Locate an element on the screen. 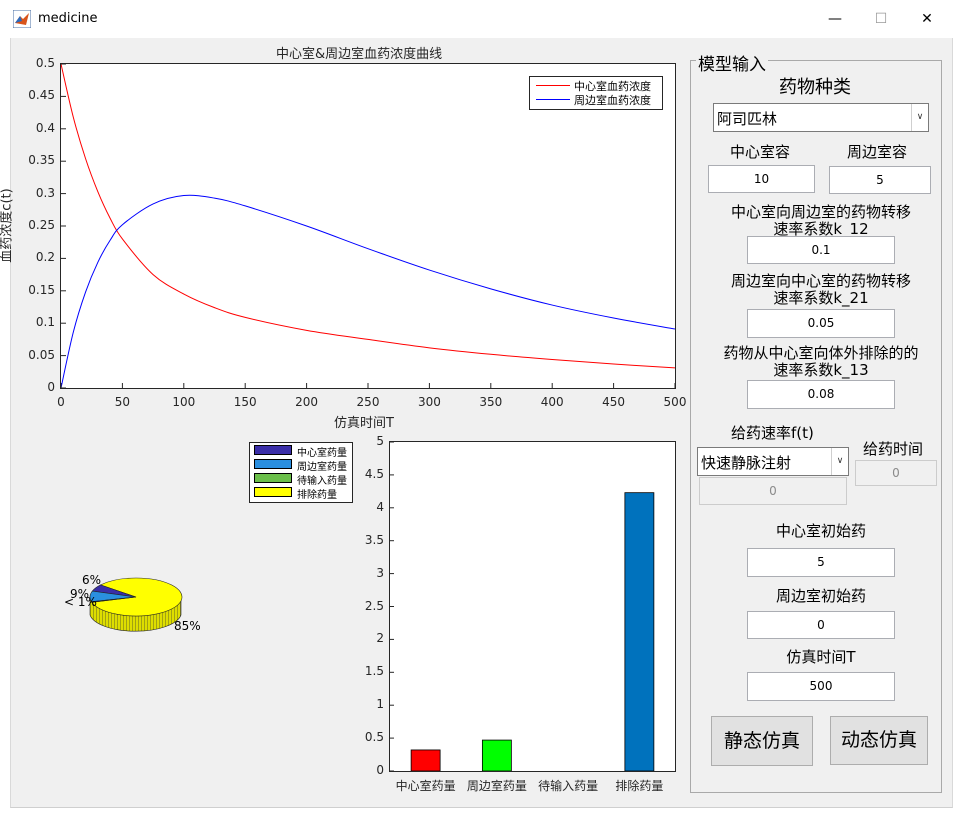 Image resolution: width=961 pixels, height=815 pixels. dosing-time-input: 0 is located at coordinates (896, 473).